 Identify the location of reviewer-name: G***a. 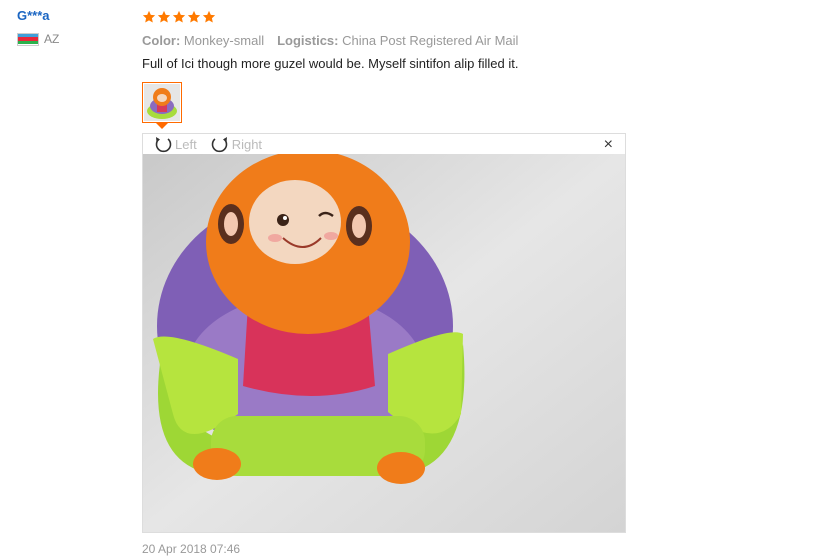
(38, 15).